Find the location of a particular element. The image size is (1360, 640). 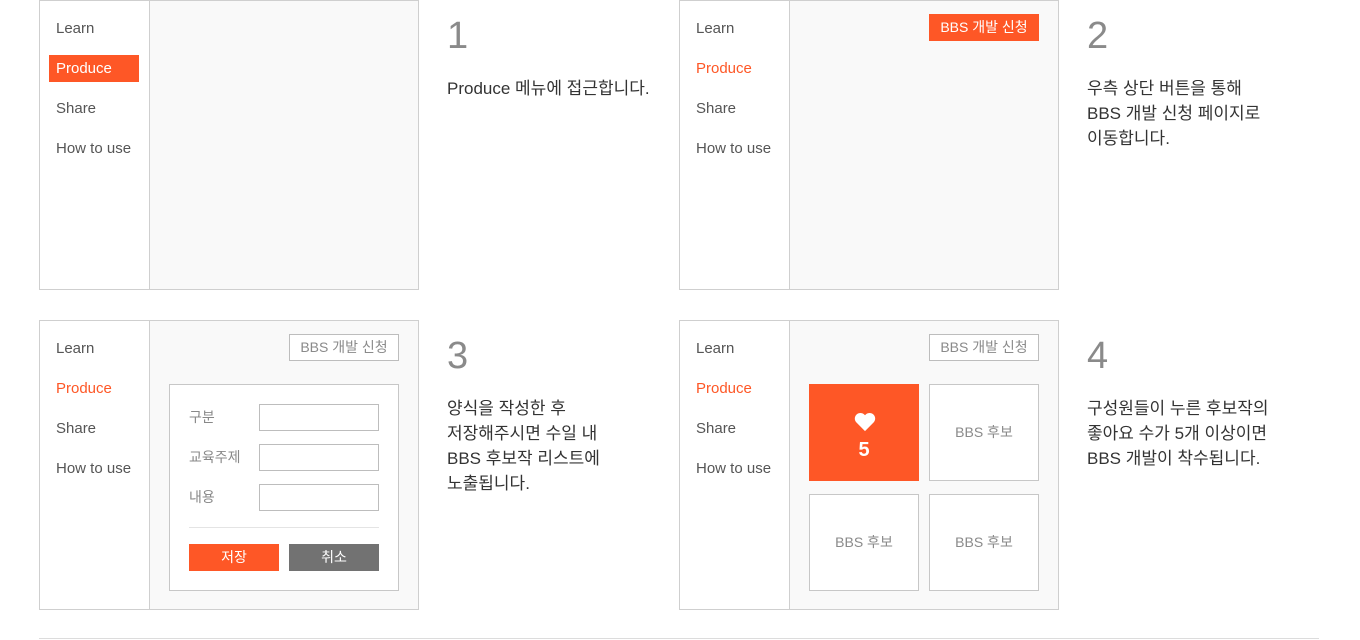

step-description-line: BBS 개발 신청 페이지로 is located at coordinates (1174, 113).